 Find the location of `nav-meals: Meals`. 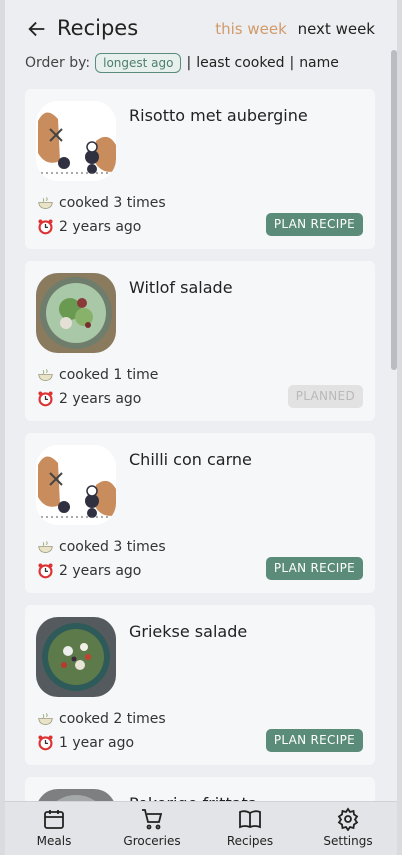

nav-meals: Meals is located at coordinates (54, 828).